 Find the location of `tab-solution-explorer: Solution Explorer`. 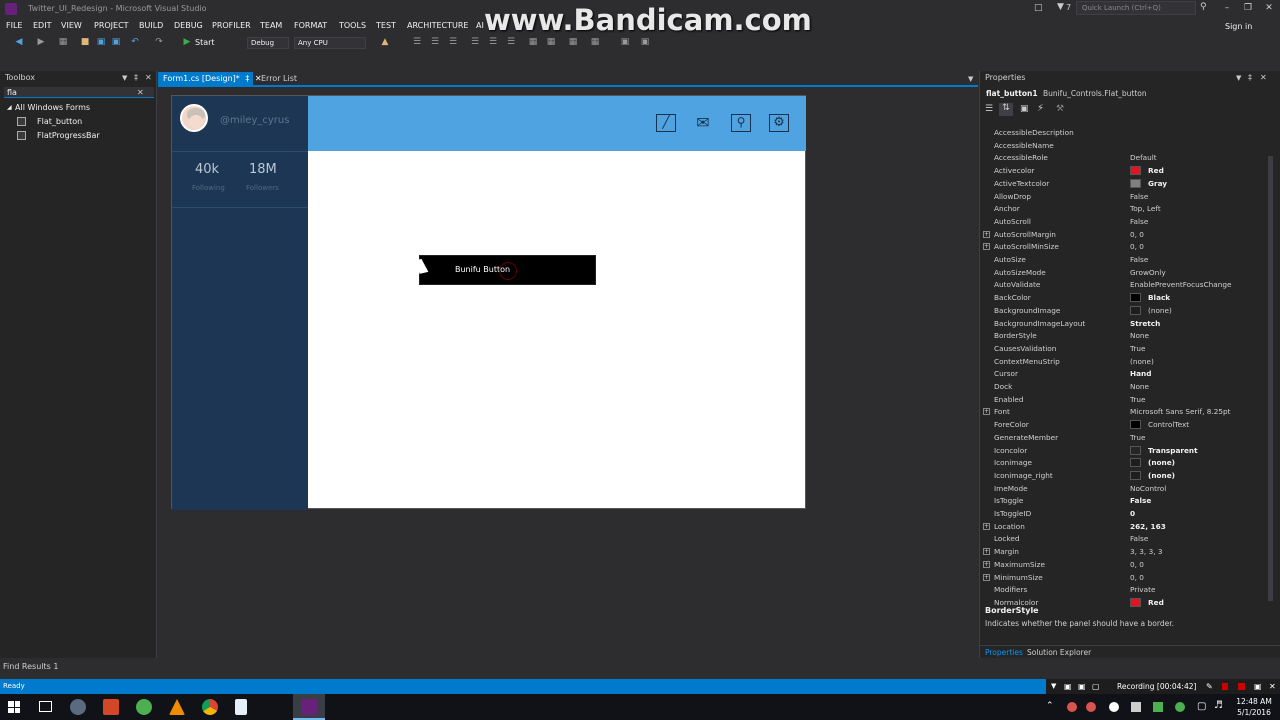

tab-solution-explorer: Solution Explorer is located at coordinates (1059, 652).